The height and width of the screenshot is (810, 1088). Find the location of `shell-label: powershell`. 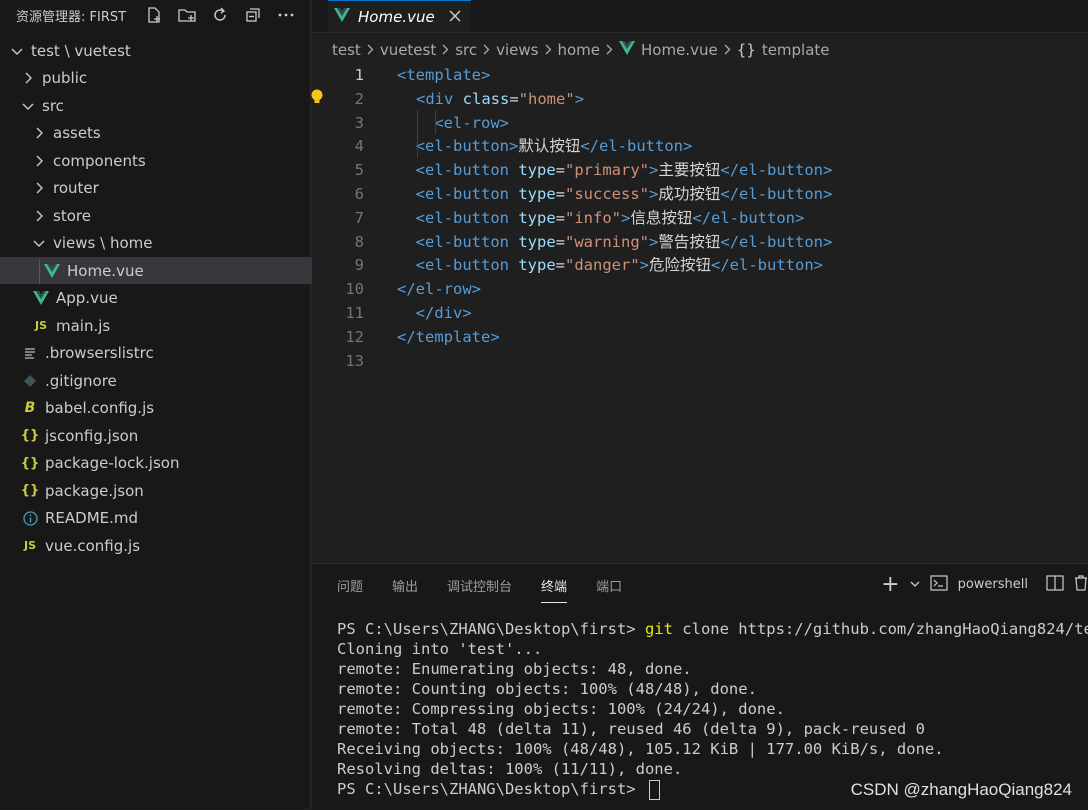

shell-label: powershell is located at coordinates (993, 584).